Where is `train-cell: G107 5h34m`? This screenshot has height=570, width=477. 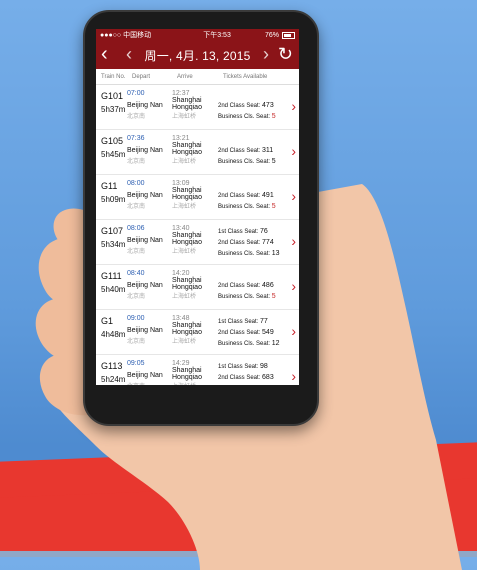
train-cell: G107 5h34m is located at coordinates (111, 242).